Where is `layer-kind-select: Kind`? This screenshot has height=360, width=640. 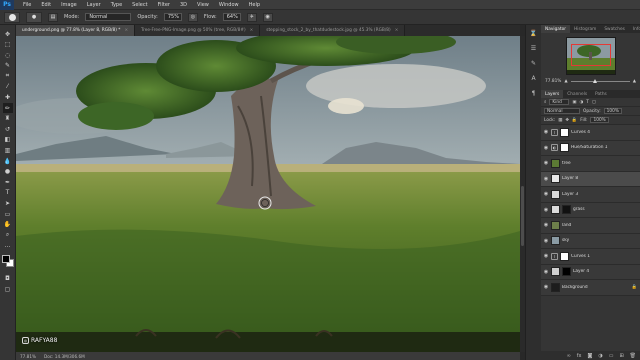
layer-kind-select: Kind is located at coordinates (559, 102).